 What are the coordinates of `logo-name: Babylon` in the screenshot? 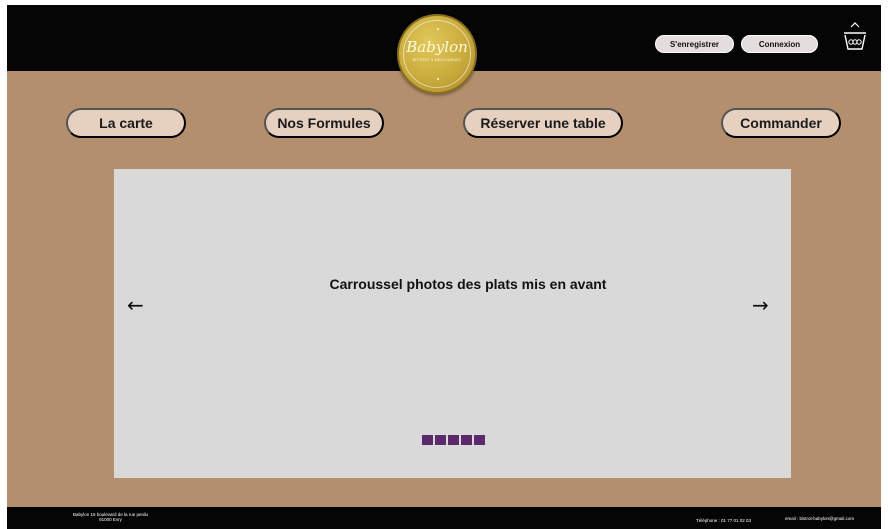 It's located at (437, 47).